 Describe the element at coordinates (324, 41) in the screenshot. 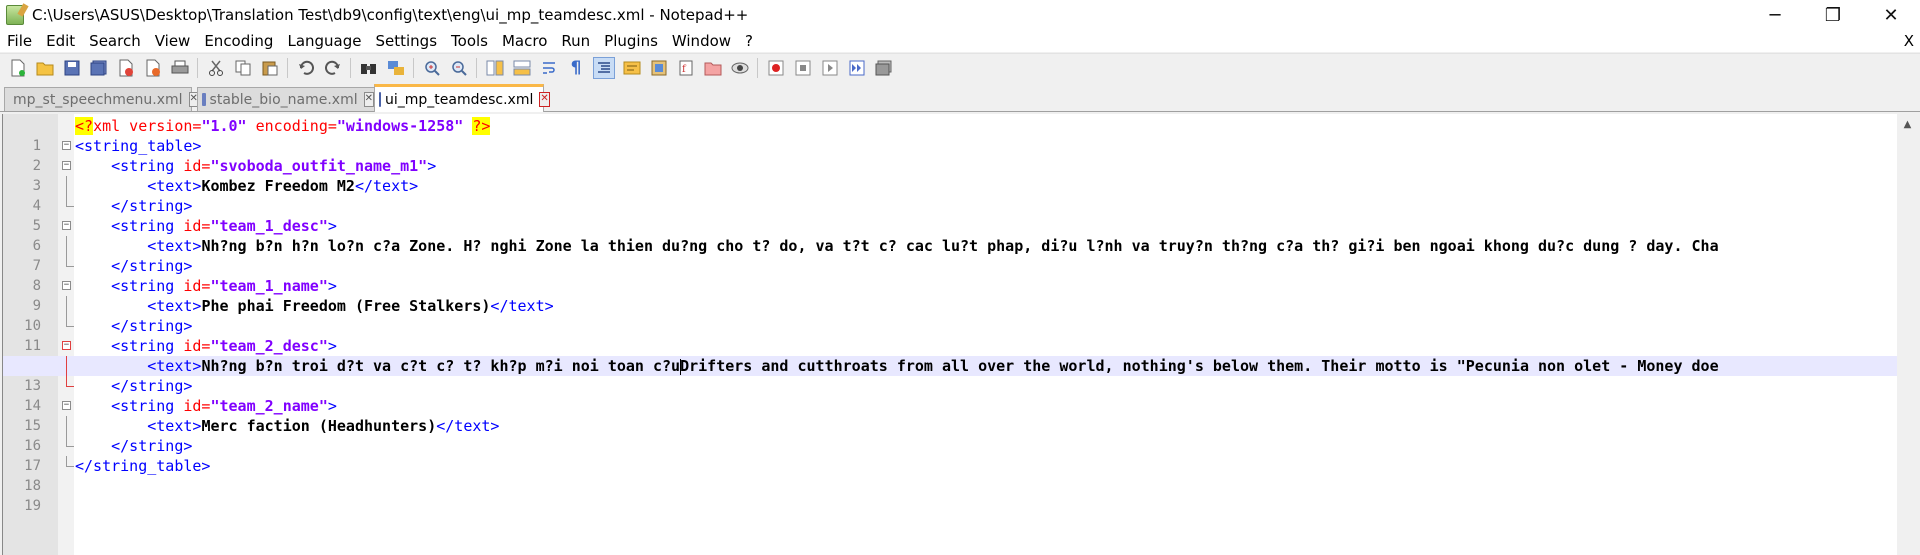

I see `menu-language: Language` at that location.